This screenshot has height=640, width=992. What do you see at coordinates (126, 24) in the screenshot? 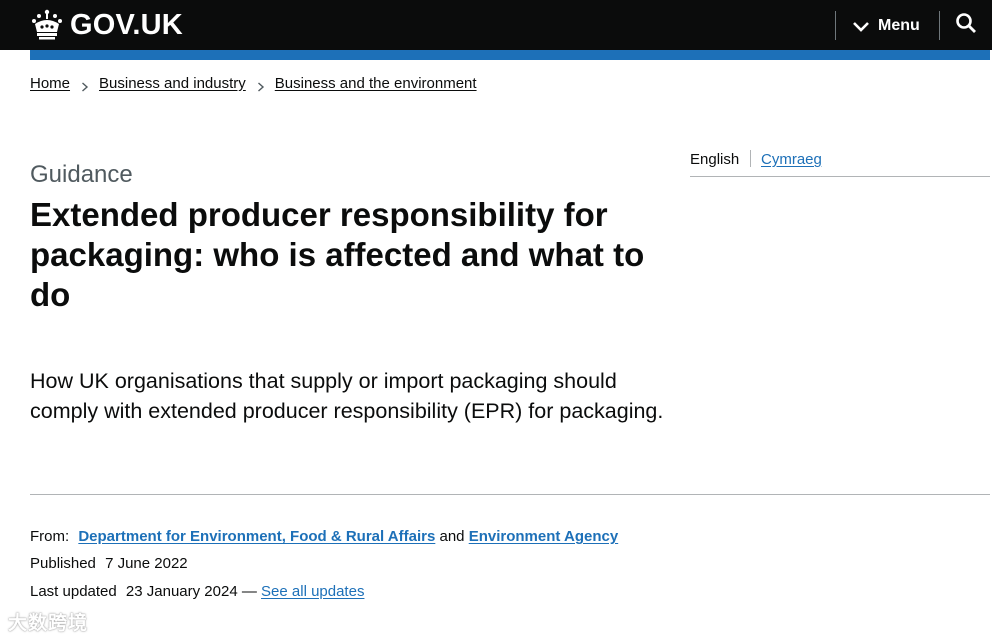
I see `logo-text: GOV.UK` at bounding box center [126, 24].